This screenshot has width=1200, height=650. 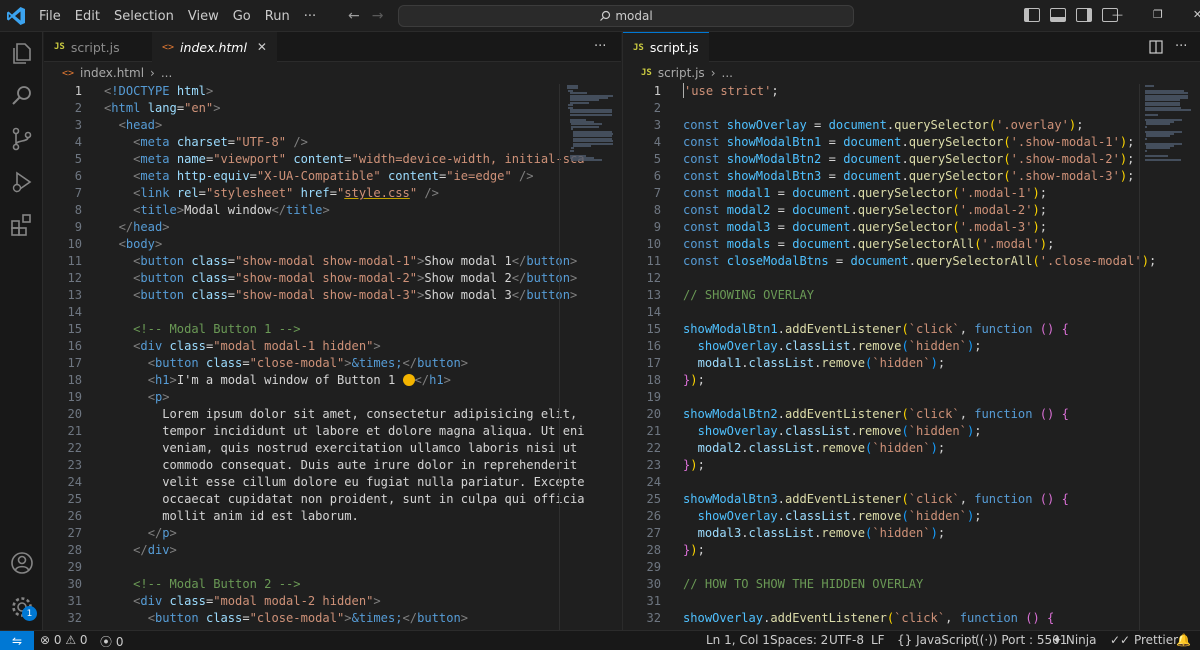 What do you see at coordinates (911, 397) in the screenshot?
I see `code-line: 19` at bounding box center [911, 397].